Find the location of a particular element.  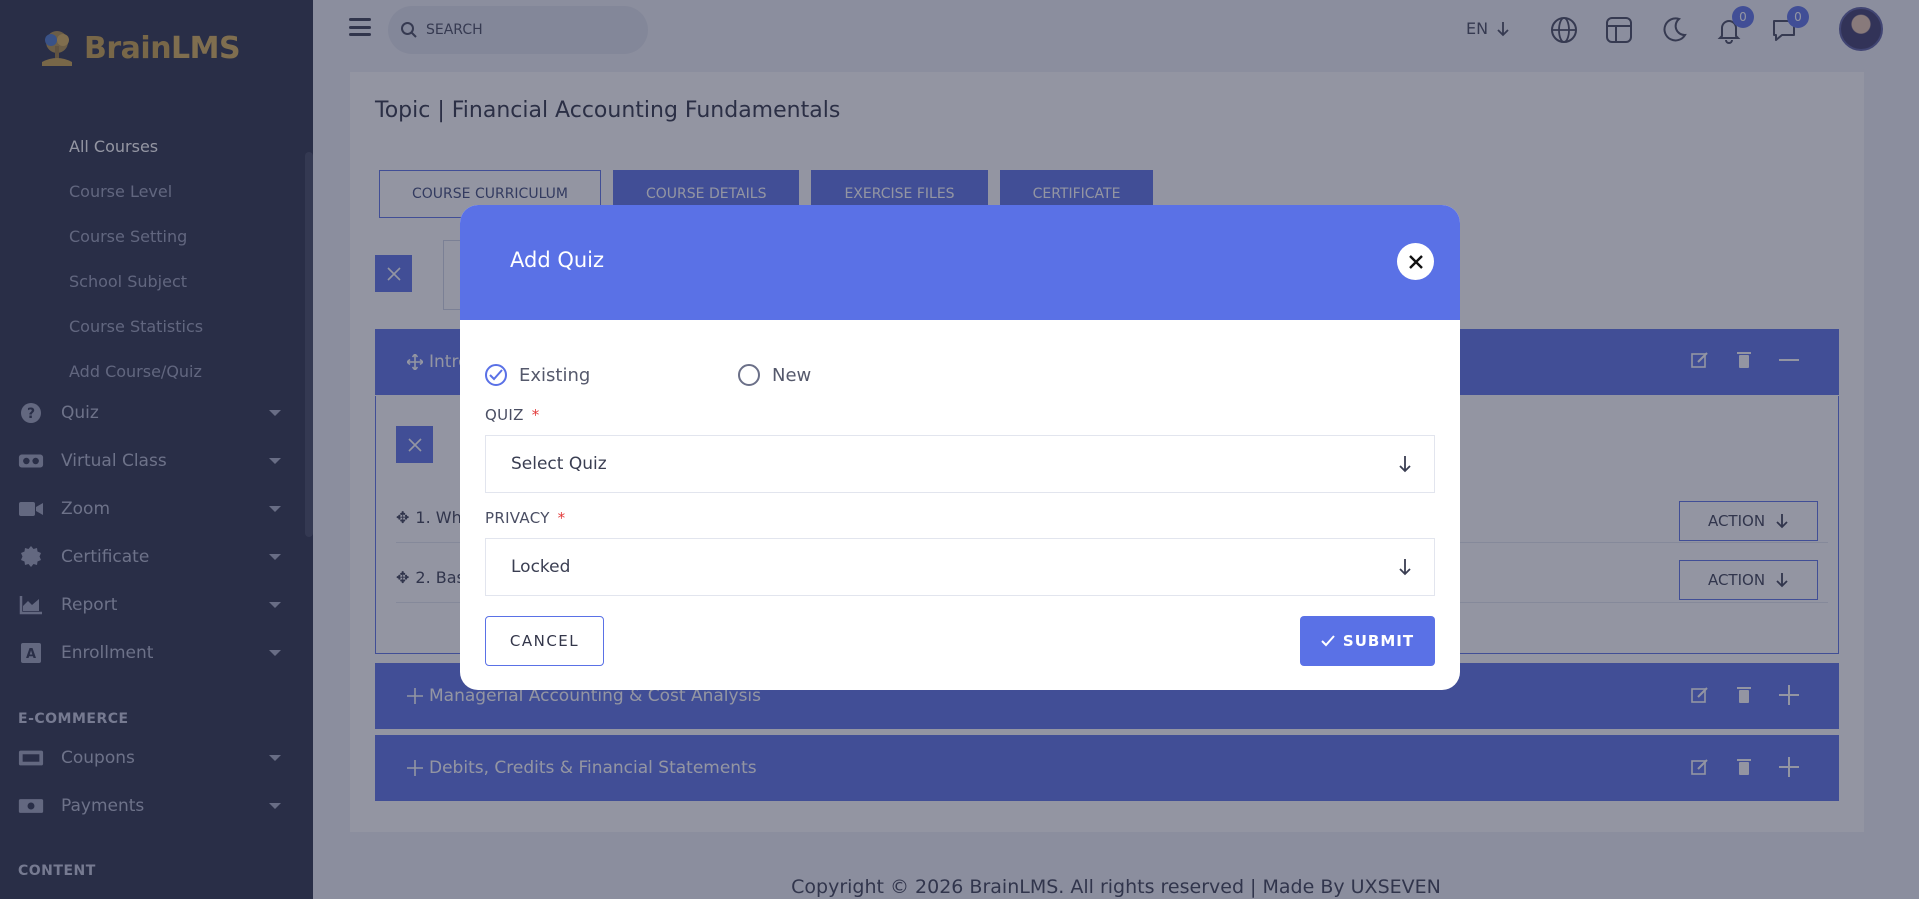

radio-checked-icon is located at coordinates (496, 375).